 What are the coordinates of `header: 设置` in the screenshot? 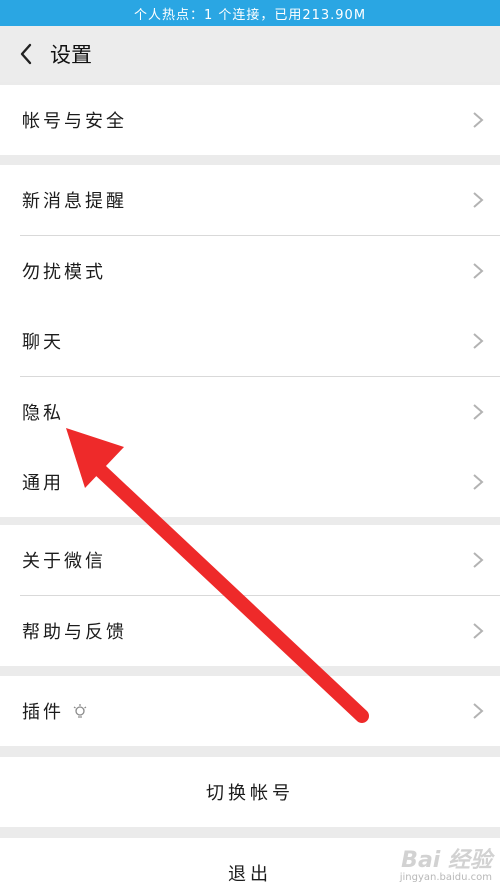 It's located at (250, 54).